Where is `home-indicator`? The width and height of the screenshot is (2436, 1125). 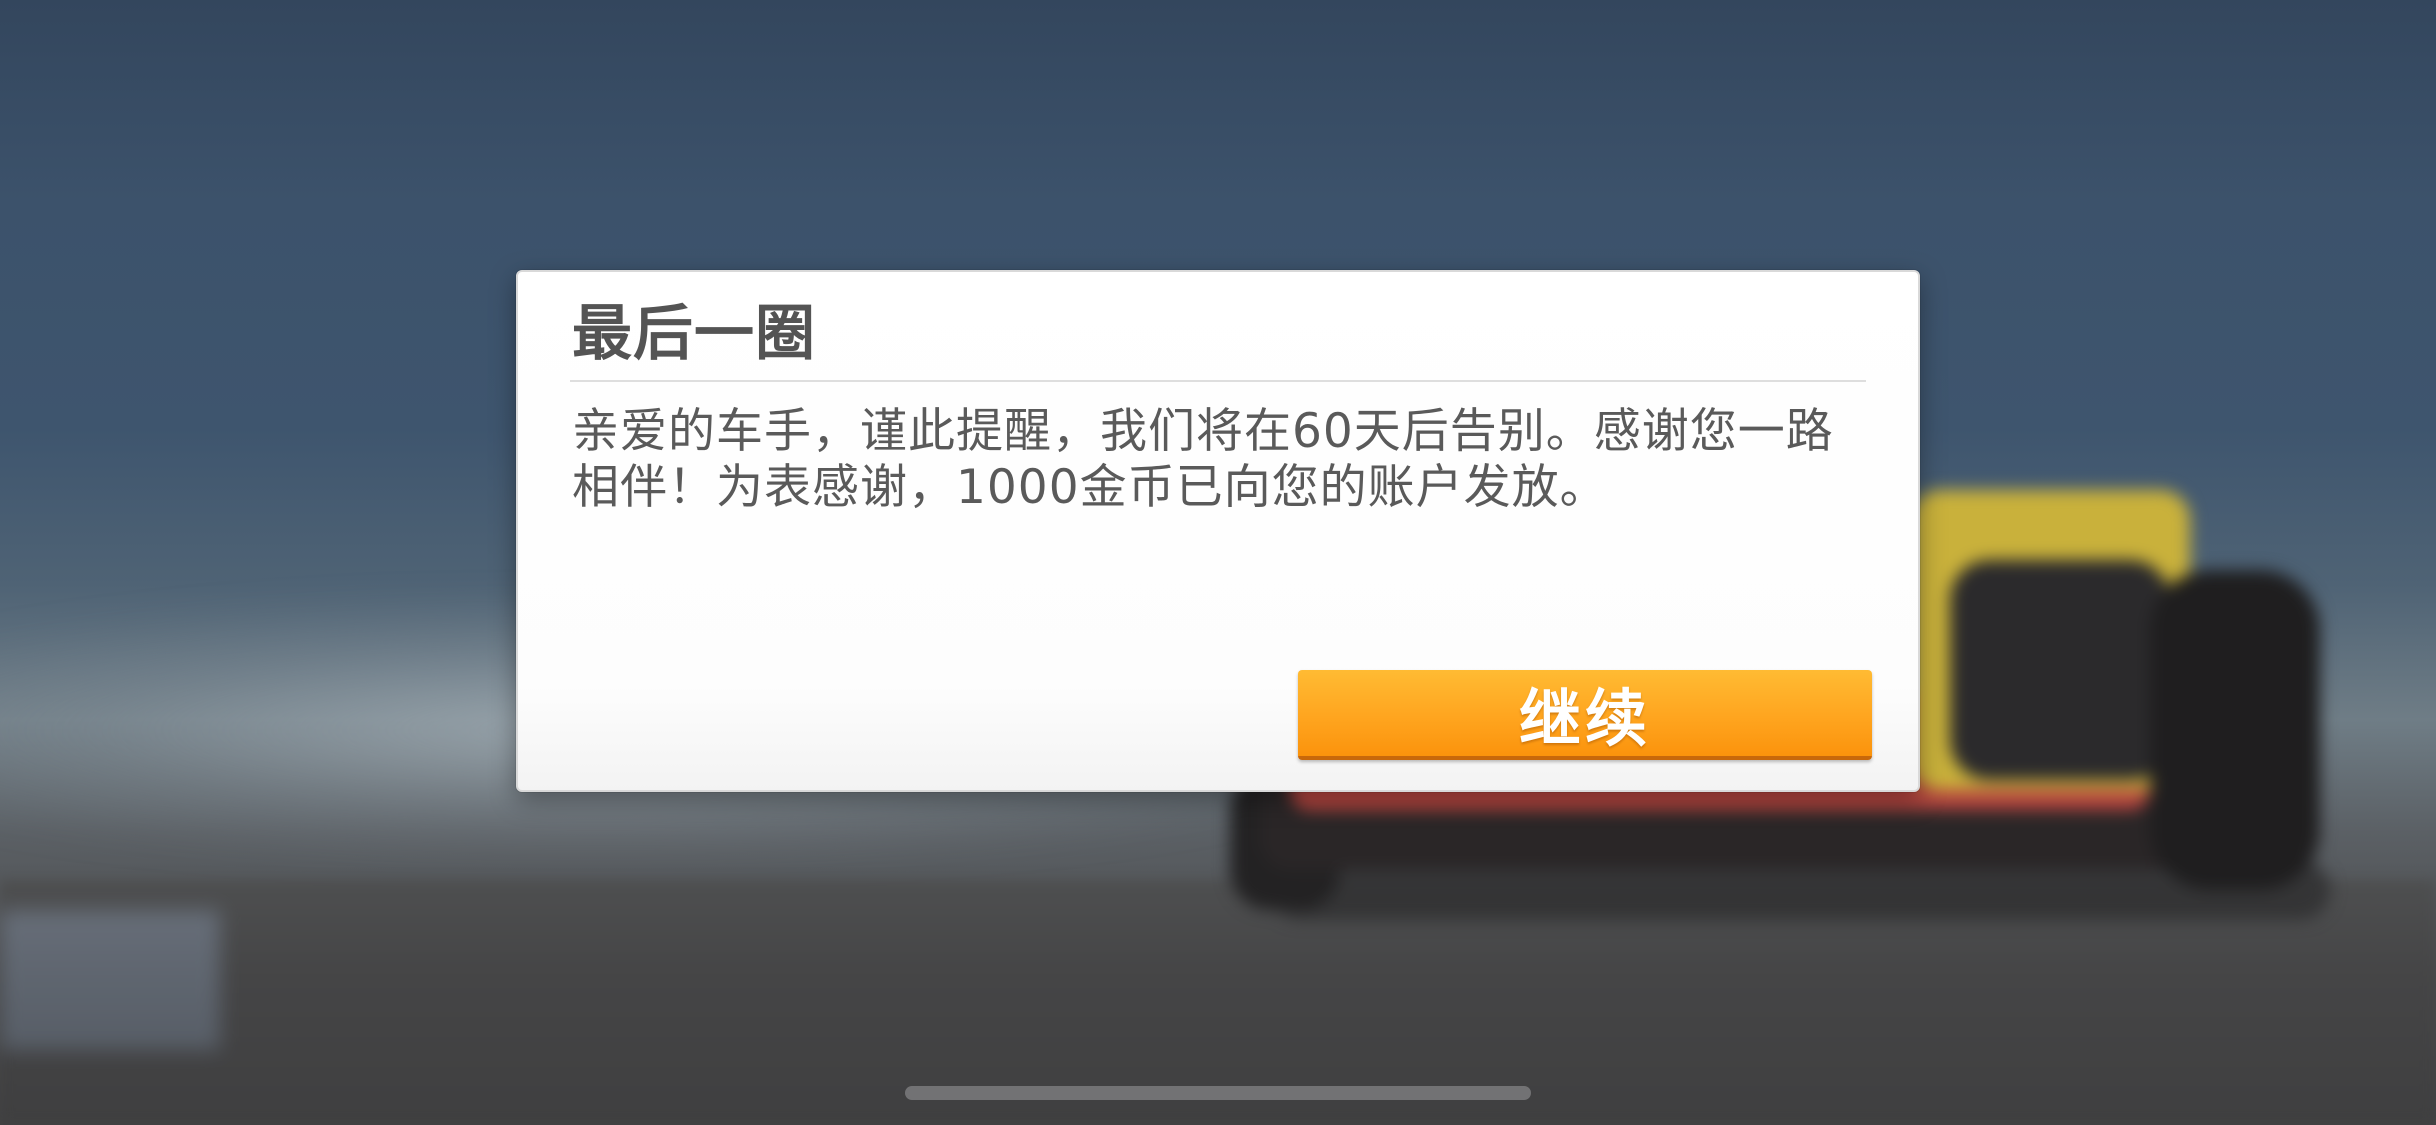
home-indicator is located at coordinates (1218, 1093).